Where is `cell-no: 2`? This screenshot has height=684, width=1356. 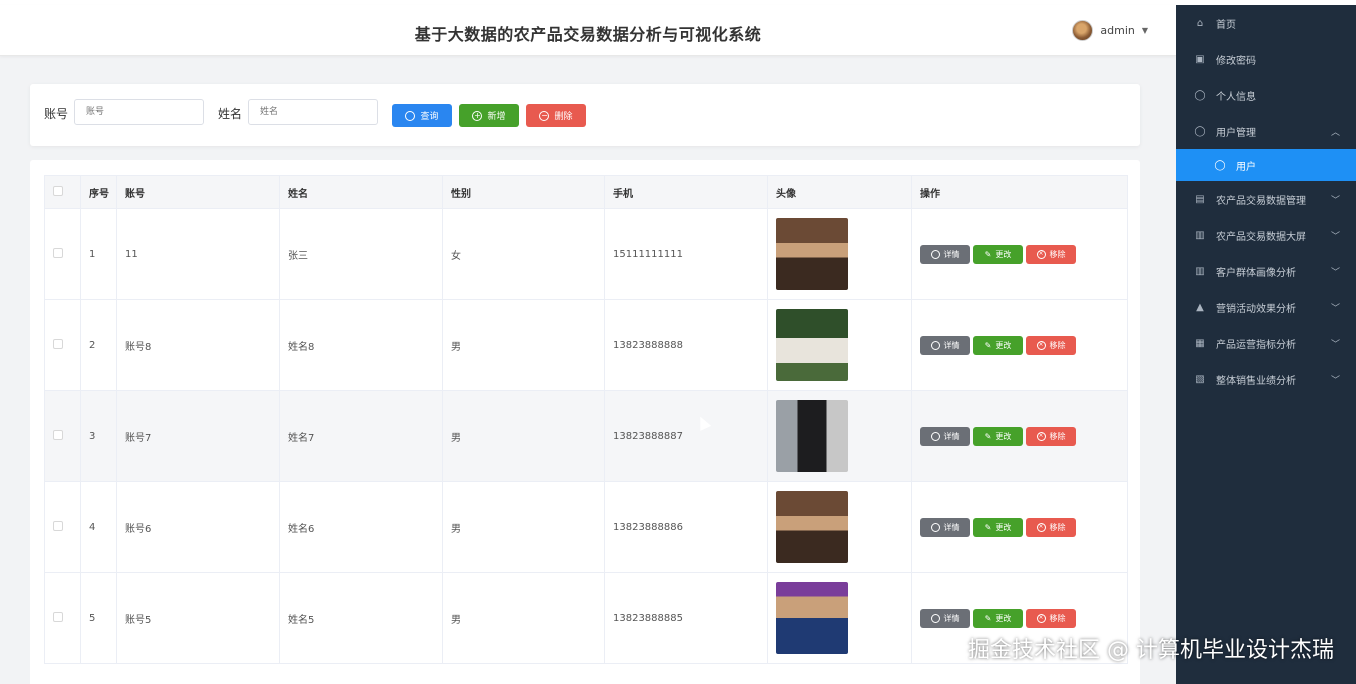 cell-no: 2 is located at coordinates (98, 345).